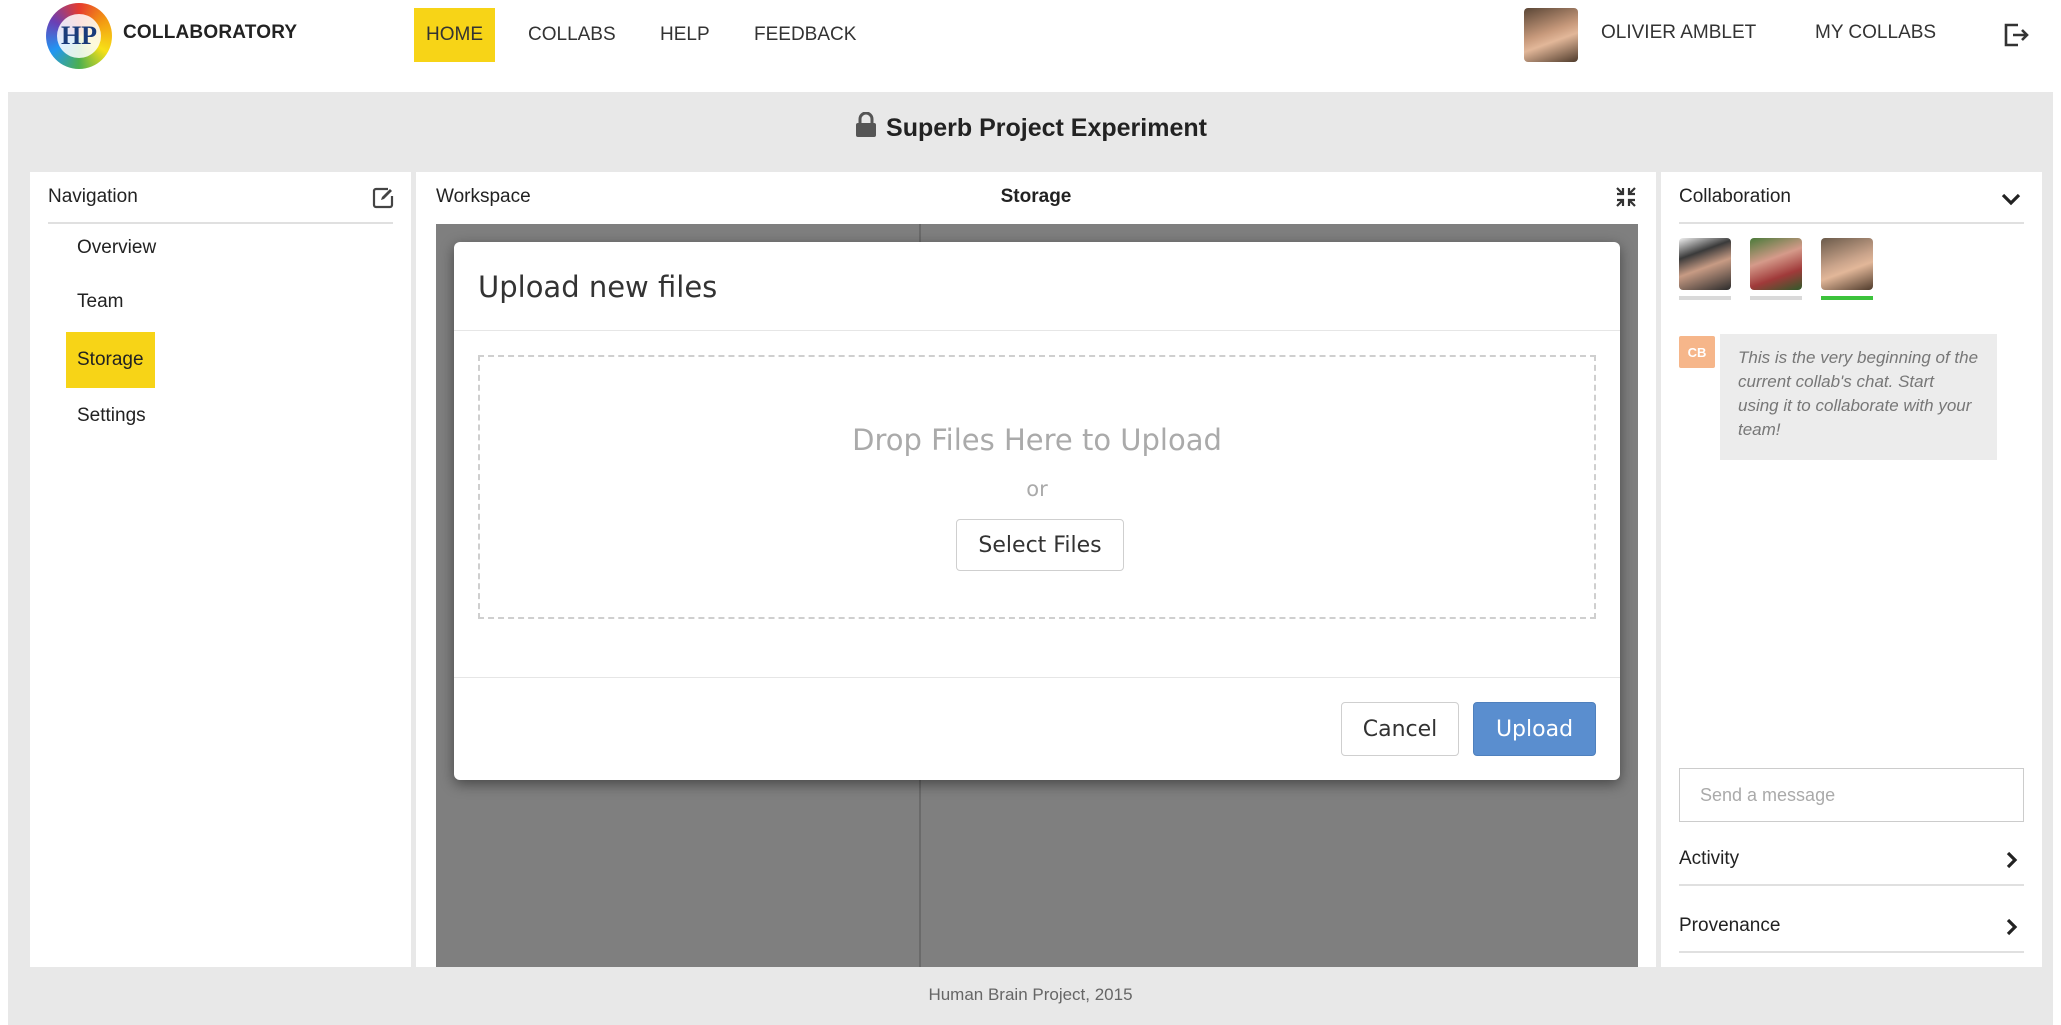  Describe the element at coordinates (1037, 330) in the screenshot. I see `modal-header-divider` at that location.